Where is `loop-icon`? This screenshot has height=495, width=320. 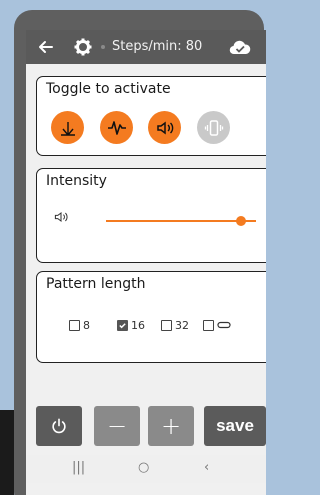 loop-icon is located at coordinates (224, 325).